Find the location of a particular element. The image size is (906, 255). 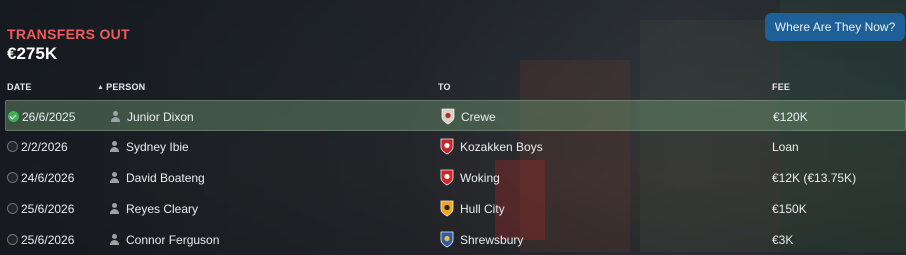

player-name: Sydney Ibie is located at coordinates (157, 147).